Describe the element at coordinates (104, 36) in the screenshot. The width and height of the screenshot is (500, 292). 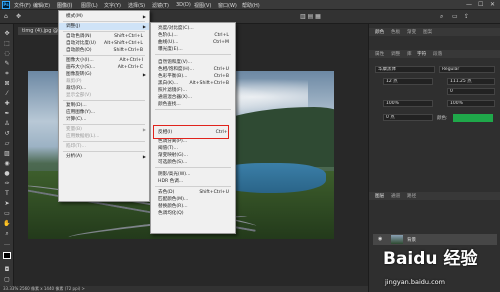
I see `menu-item-auto-tone: 自动色调(N) Shift+Ctrl+L` at that location.